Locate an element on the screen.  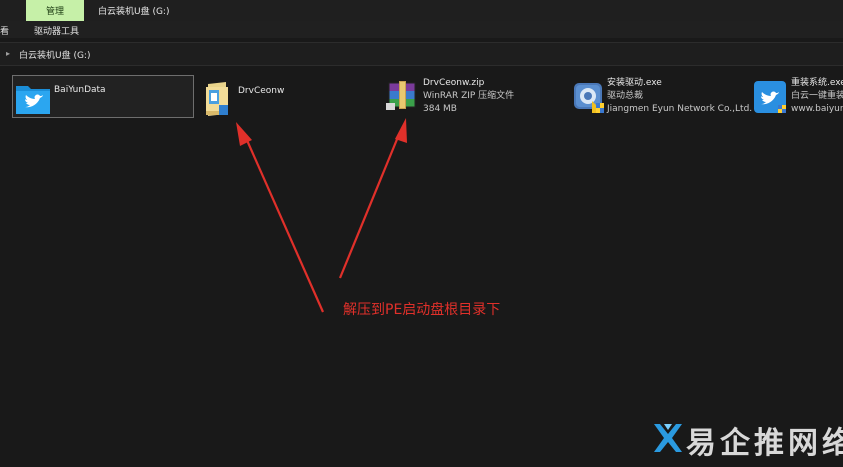
watermark-logo-icon is located at coordinates (668, 438).